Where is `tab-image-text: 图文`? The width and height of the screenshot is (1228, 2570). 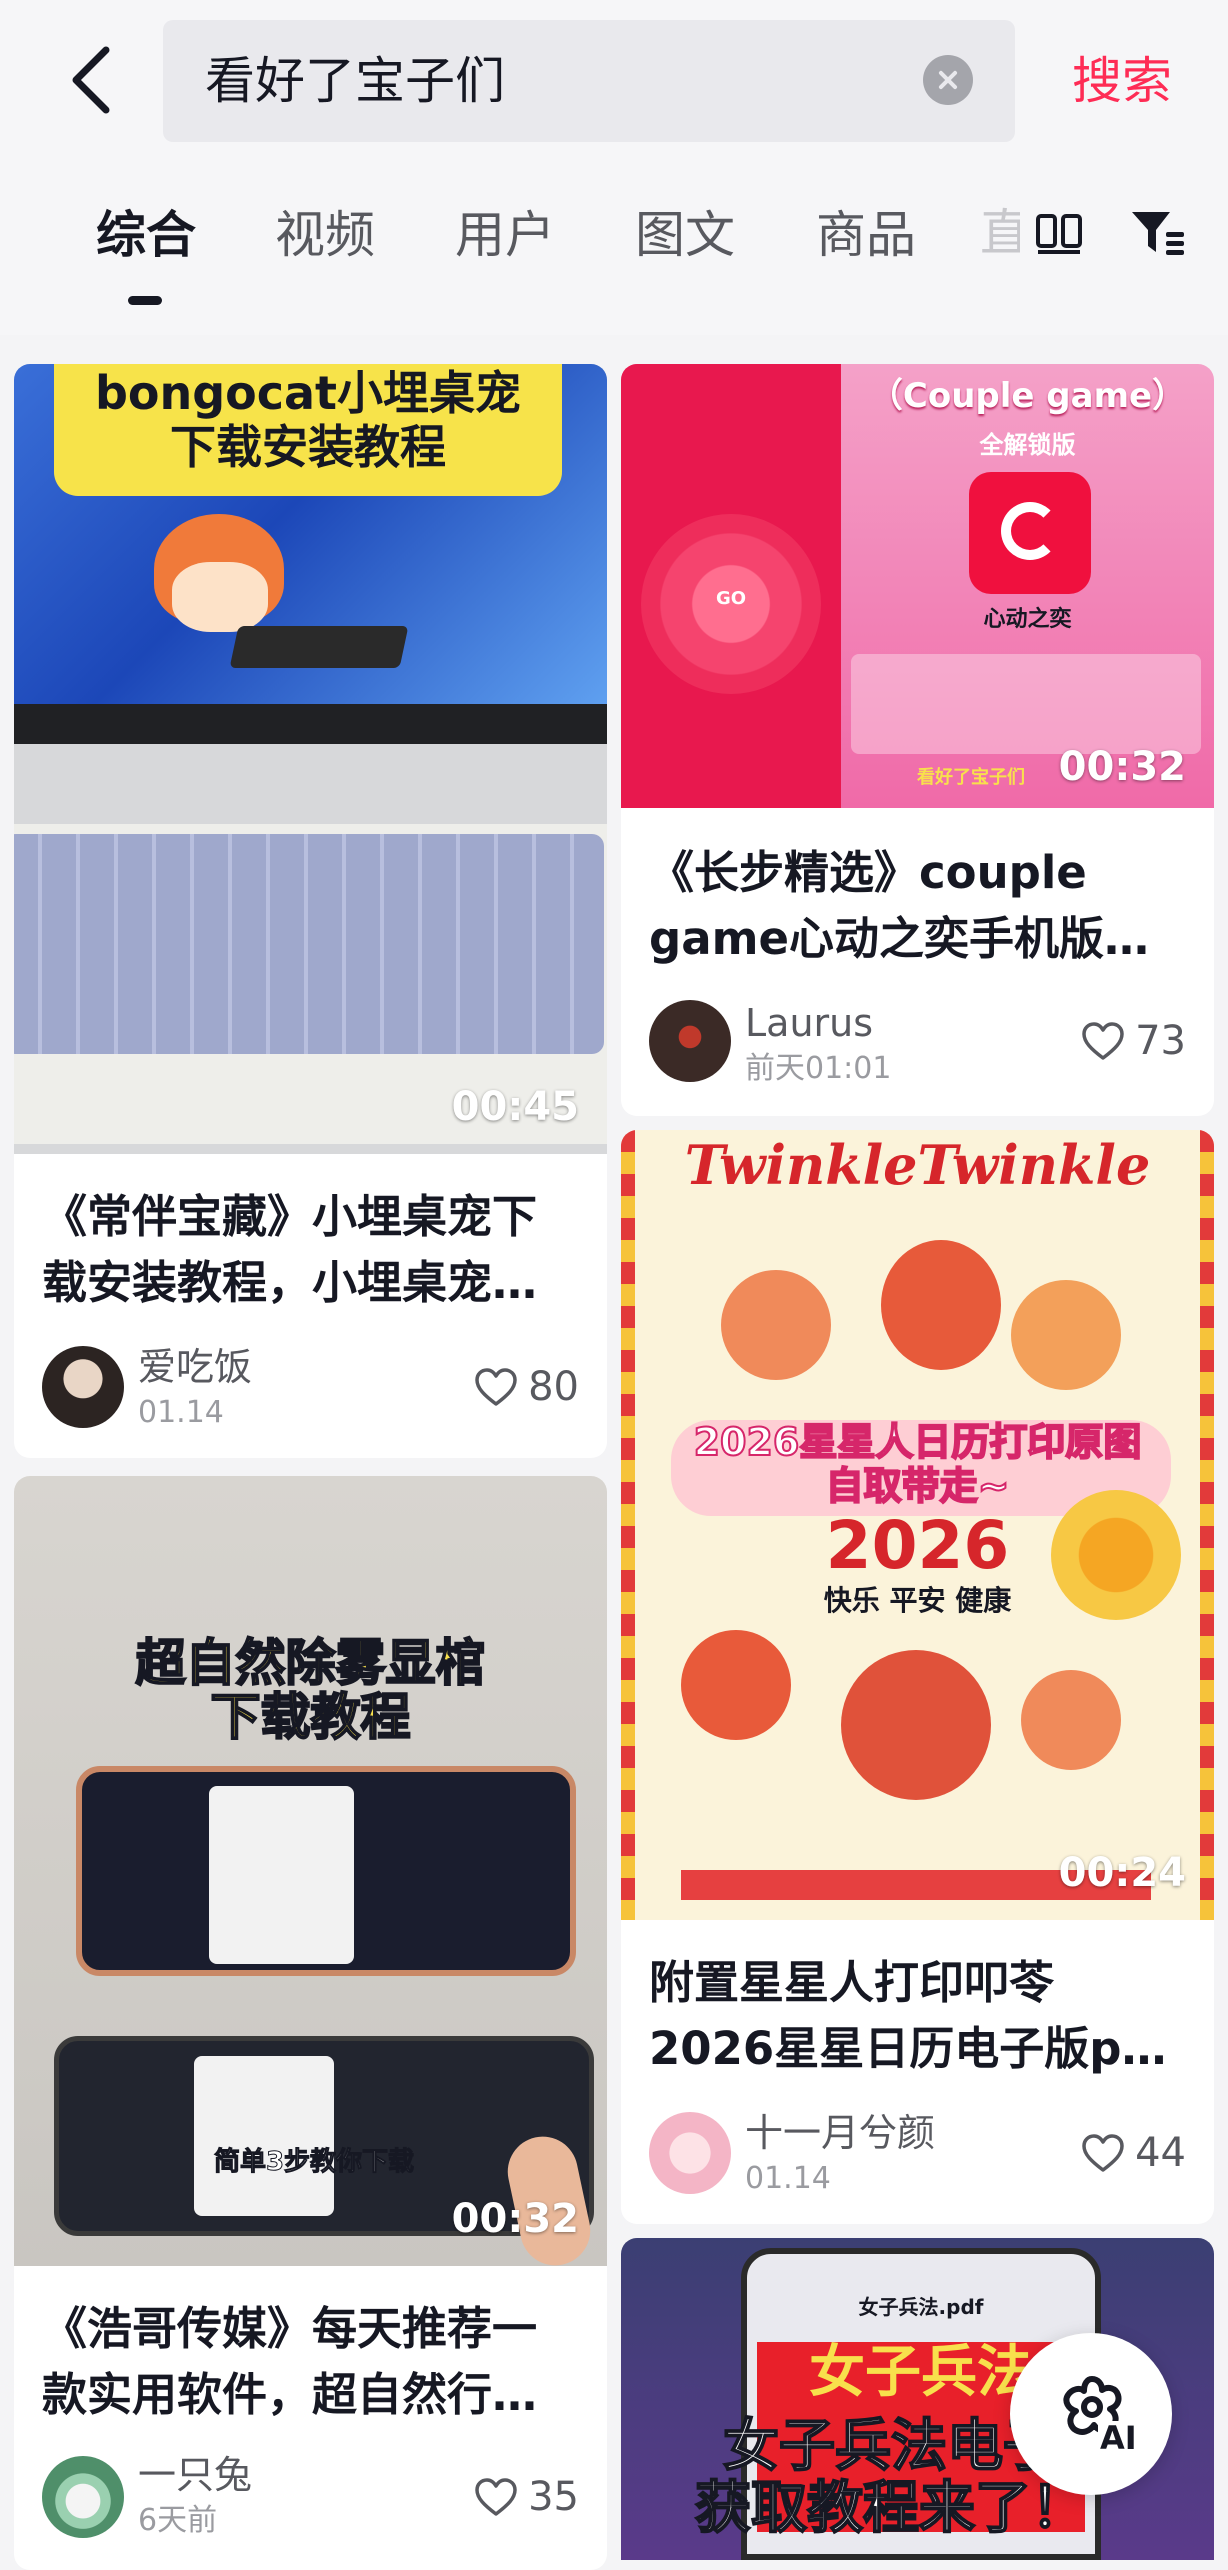
tab-image-text: 图文 is located at coordinates (685, 235).